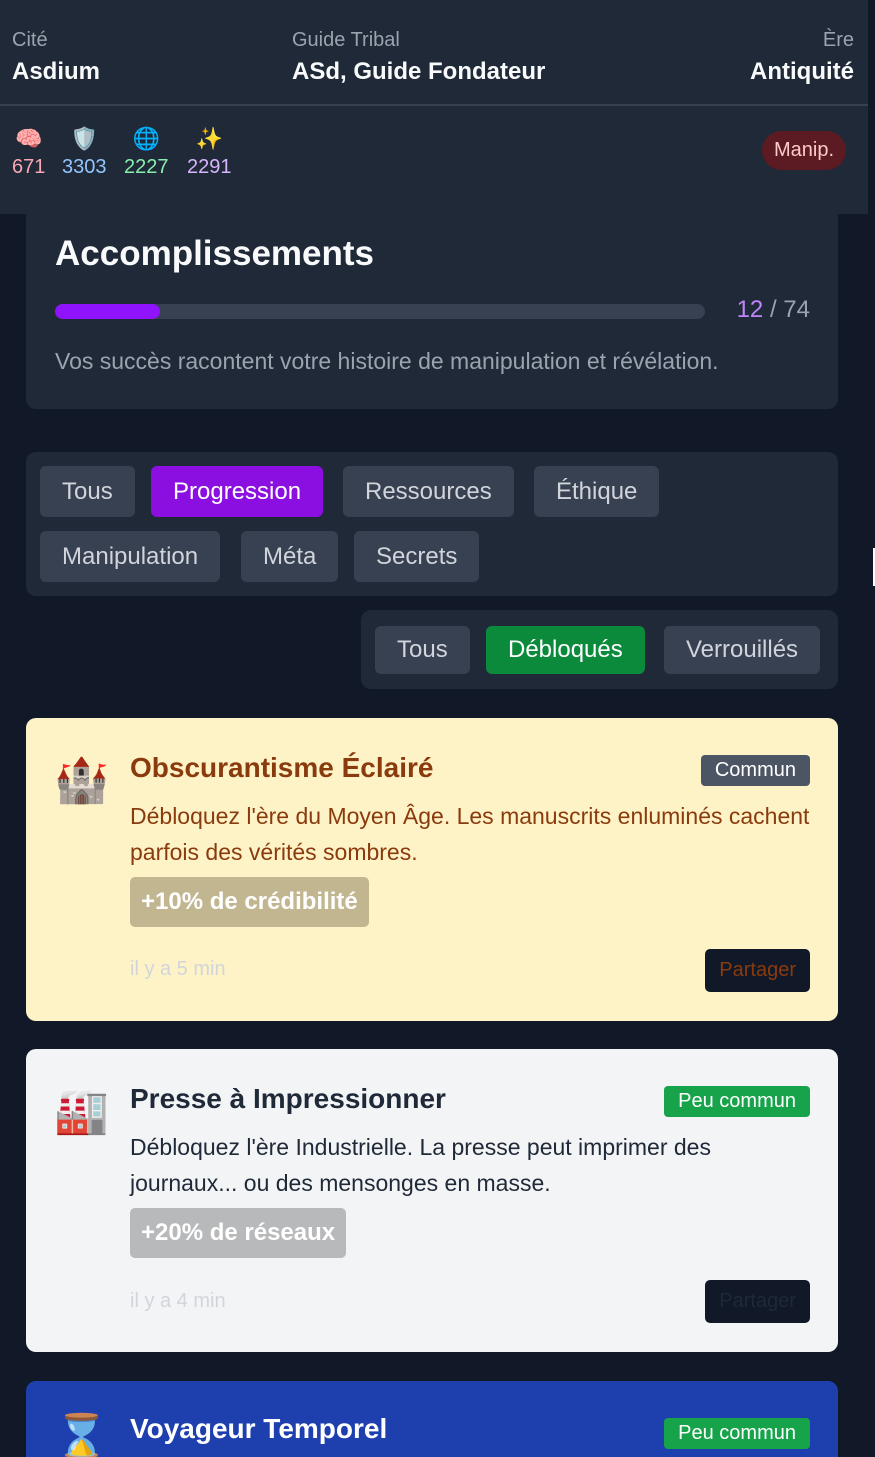 This screenshot has width=875, height=1457. What do you see at coordinates (750, 309) in the screenshot?
I see `unlocked-count: 12` at bounding box center [750, 309].